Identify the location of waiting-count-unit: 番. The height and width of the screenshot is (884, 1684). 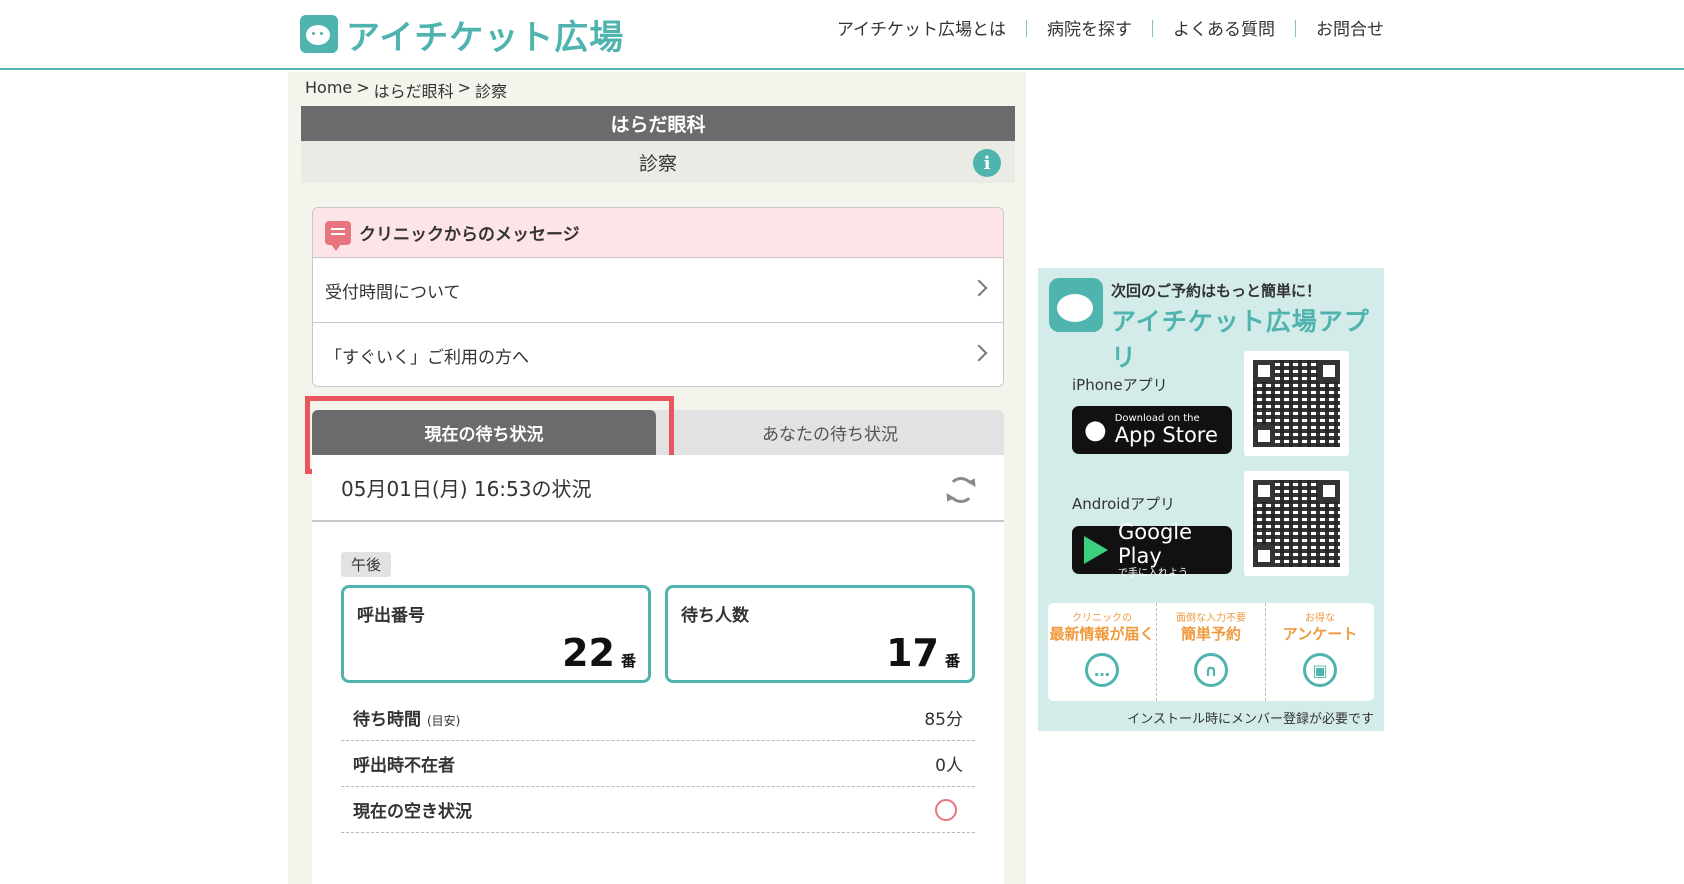
(952, 661).